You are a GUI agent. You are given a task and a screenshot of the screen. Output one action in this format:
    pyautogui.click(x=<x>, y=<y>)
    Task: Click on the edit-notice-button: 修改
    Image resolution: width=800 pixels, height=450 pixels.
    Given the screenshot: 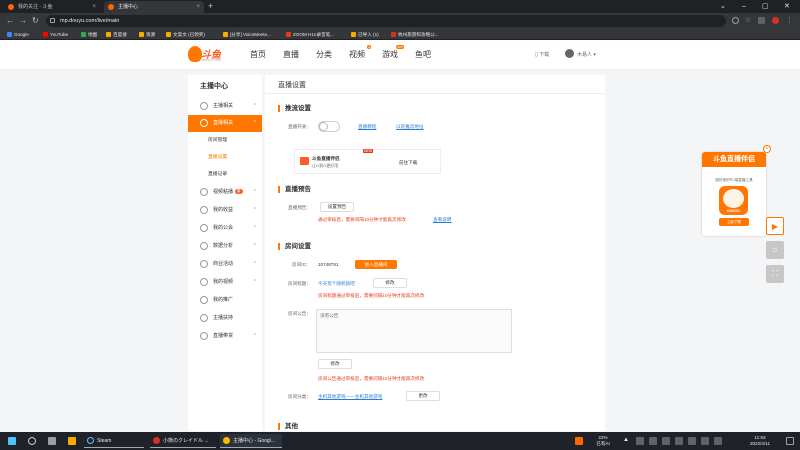 What is the action you would take?
    pyautogui.click(x=335, y=364)
    